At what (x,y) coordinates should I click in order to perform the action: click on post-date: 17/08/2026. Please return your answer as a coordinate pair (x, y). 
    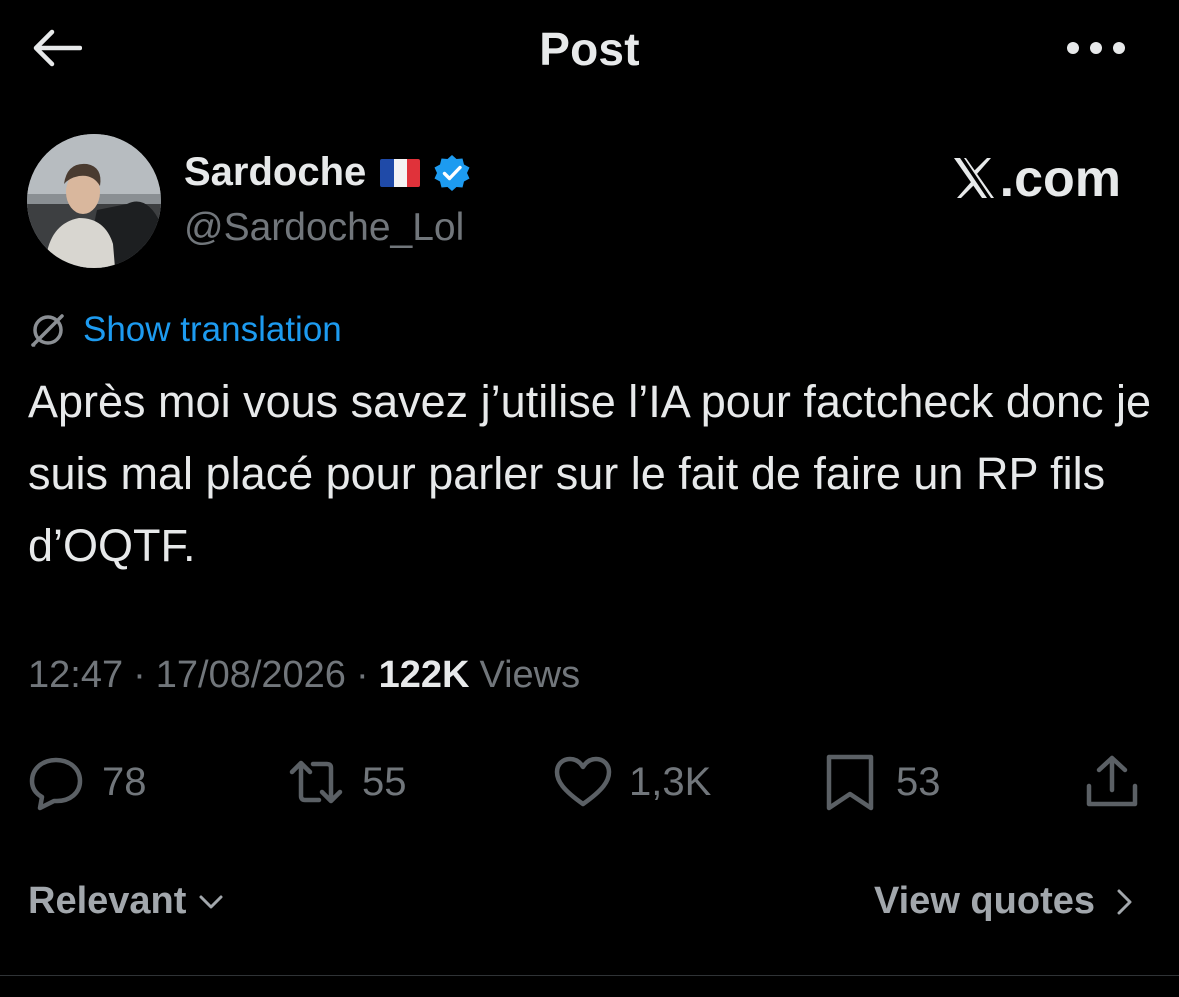
    Looking at the image, I should click on (250, 675).